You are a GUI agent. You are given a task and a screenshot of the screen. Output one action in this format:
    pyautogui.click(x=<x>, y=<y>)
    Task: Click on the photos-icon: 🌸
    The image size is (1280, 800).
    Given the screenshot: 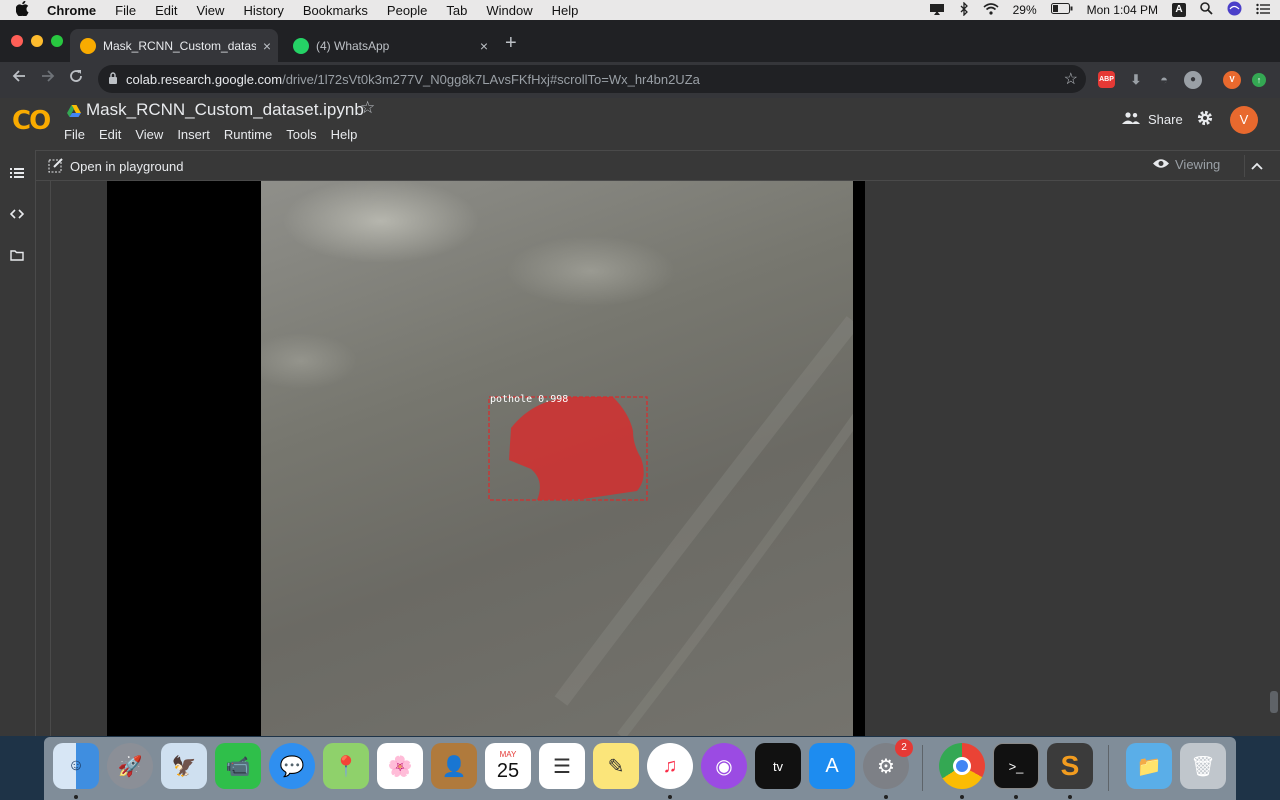 What is the action you would take?
    pyautogui.click(x=400, y=766)
    